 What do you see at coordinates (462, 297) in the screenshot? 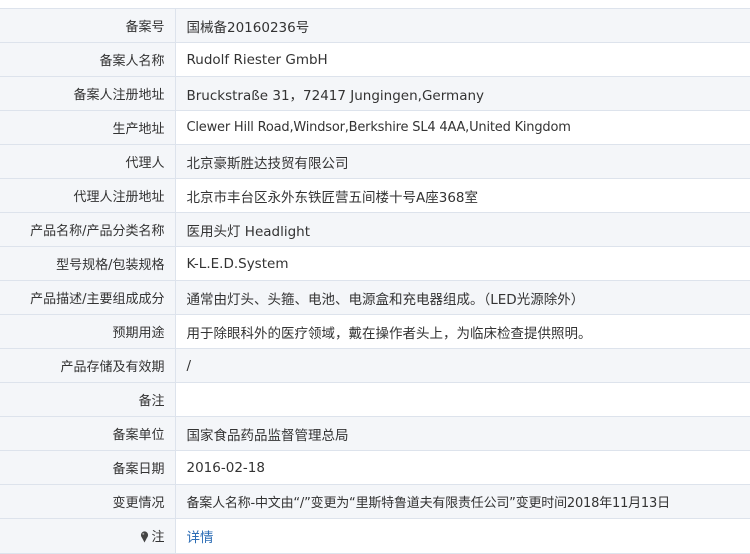
I see `product-description-value: 通常由灯头、头箍、电池、电源盒和充电器组成。（LED光源除外）` at bounding box center [462, 297].